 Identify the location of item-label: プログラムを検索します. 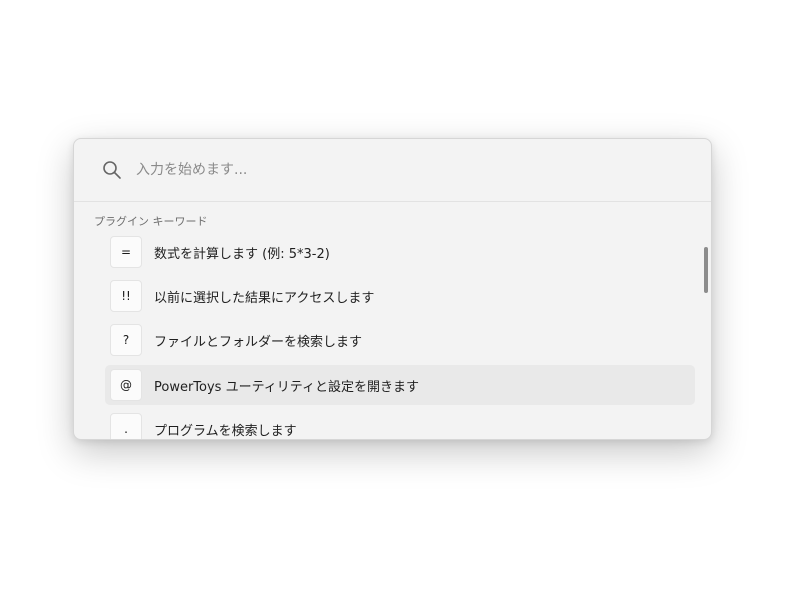
(225, 431).